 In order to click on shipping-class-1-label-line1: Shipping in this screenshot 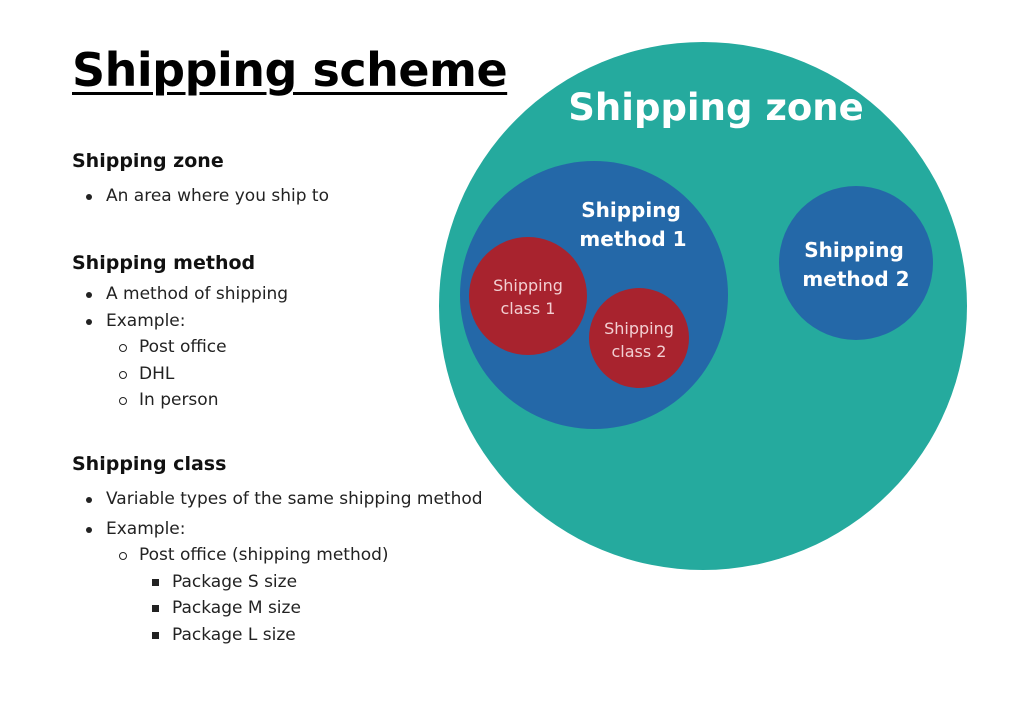, I will do `click(528, 285)`.